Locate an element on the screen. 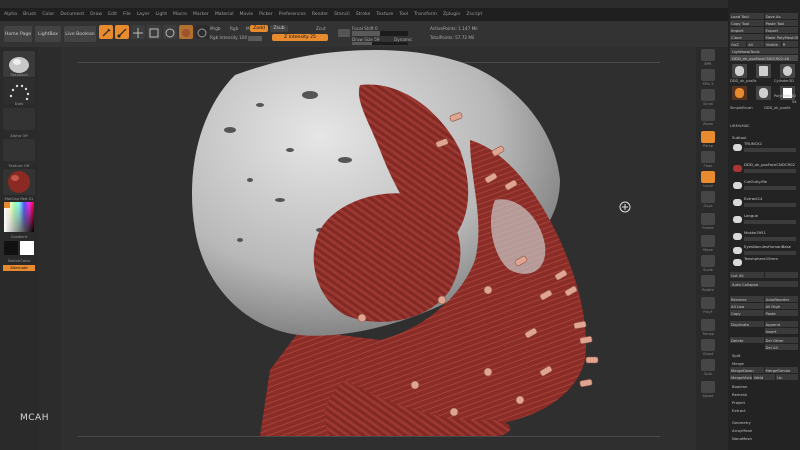 The width and height of the screenshot is (800, 450). save-as-button: Save As is located at coordinates (781, 16).